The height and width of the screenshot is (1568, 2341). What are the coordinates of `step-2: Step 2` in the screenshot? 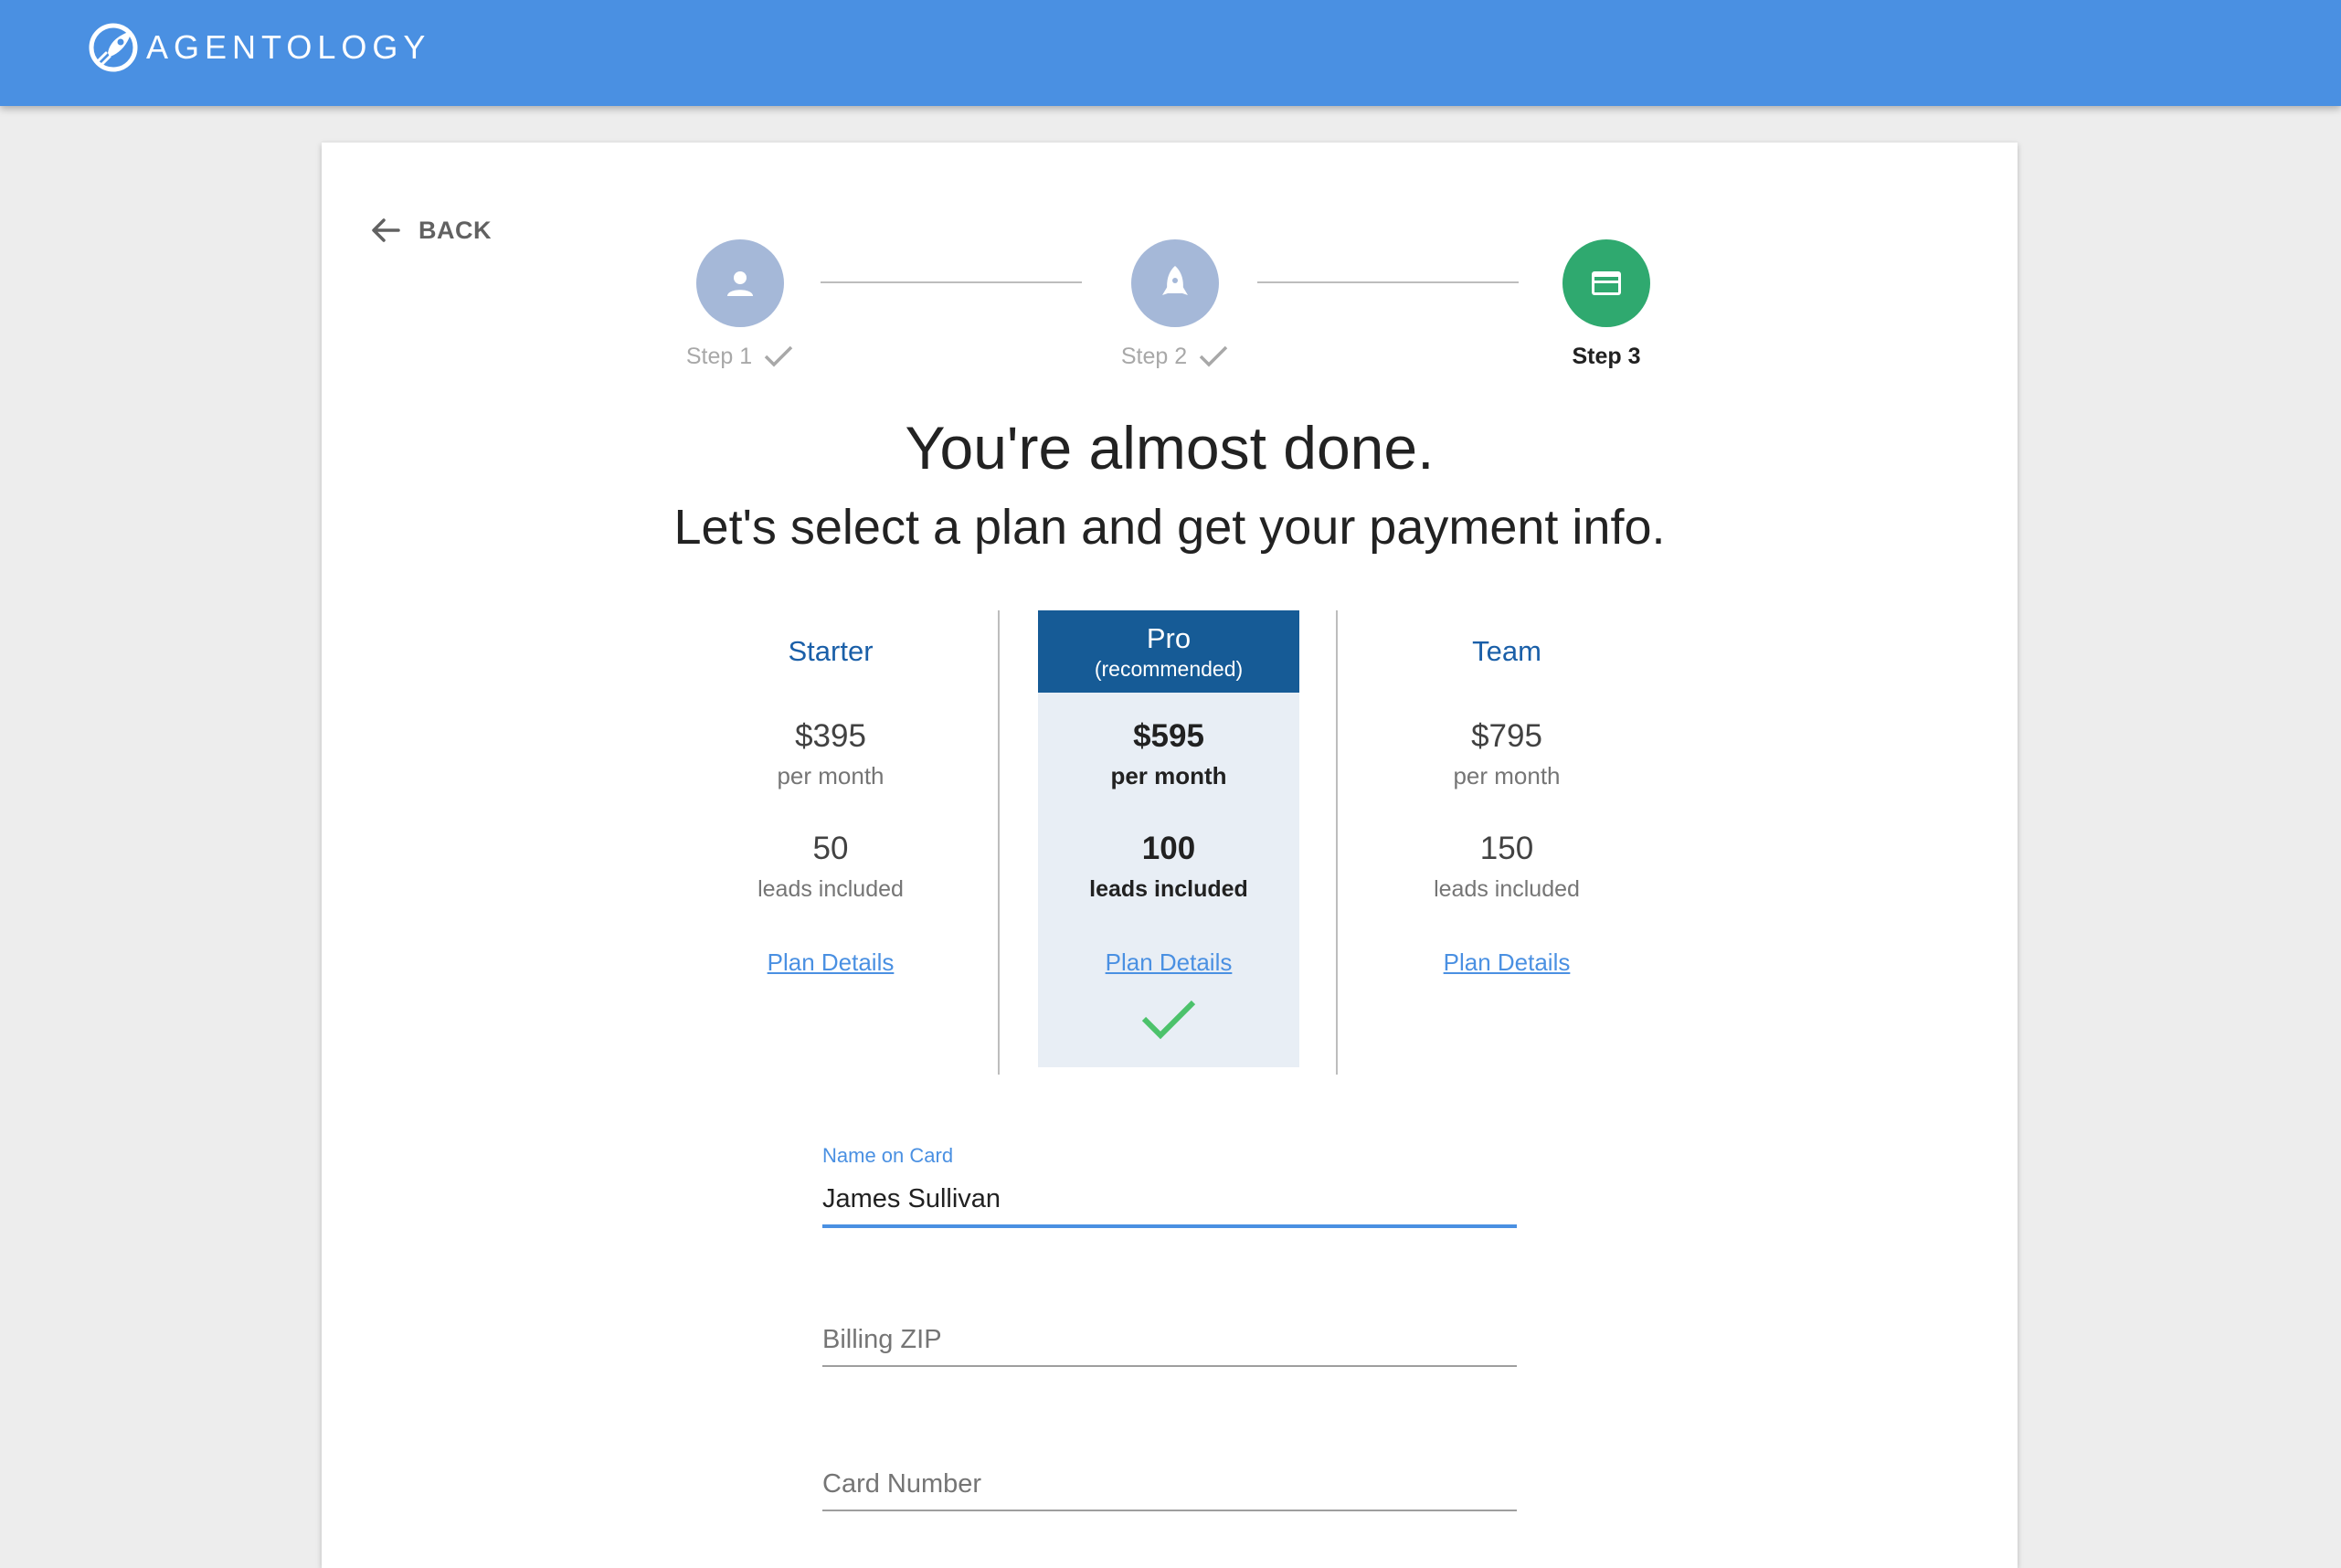 It's located at (1175, 307).